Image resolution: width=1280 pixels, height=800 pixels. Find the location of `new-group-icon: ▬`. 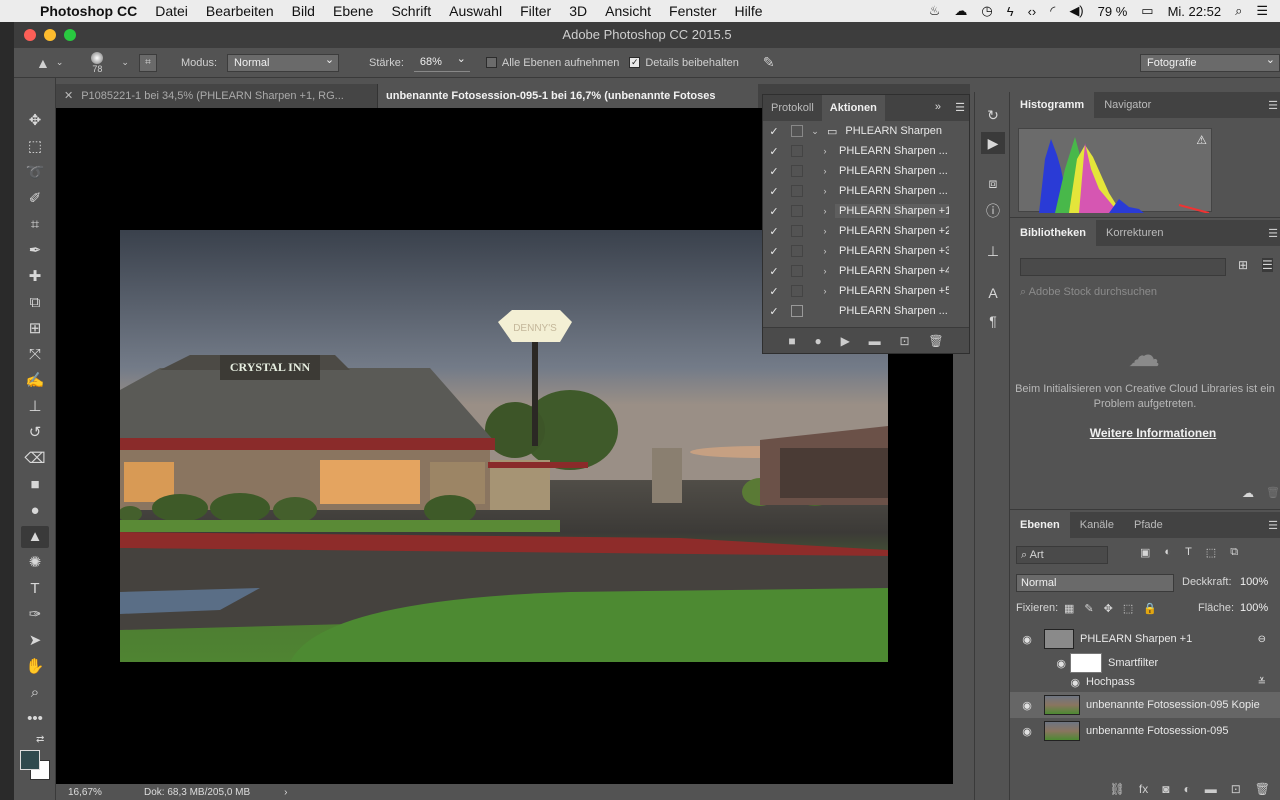

new-group-icon: ▬ is located at coordinates (1211, 789).